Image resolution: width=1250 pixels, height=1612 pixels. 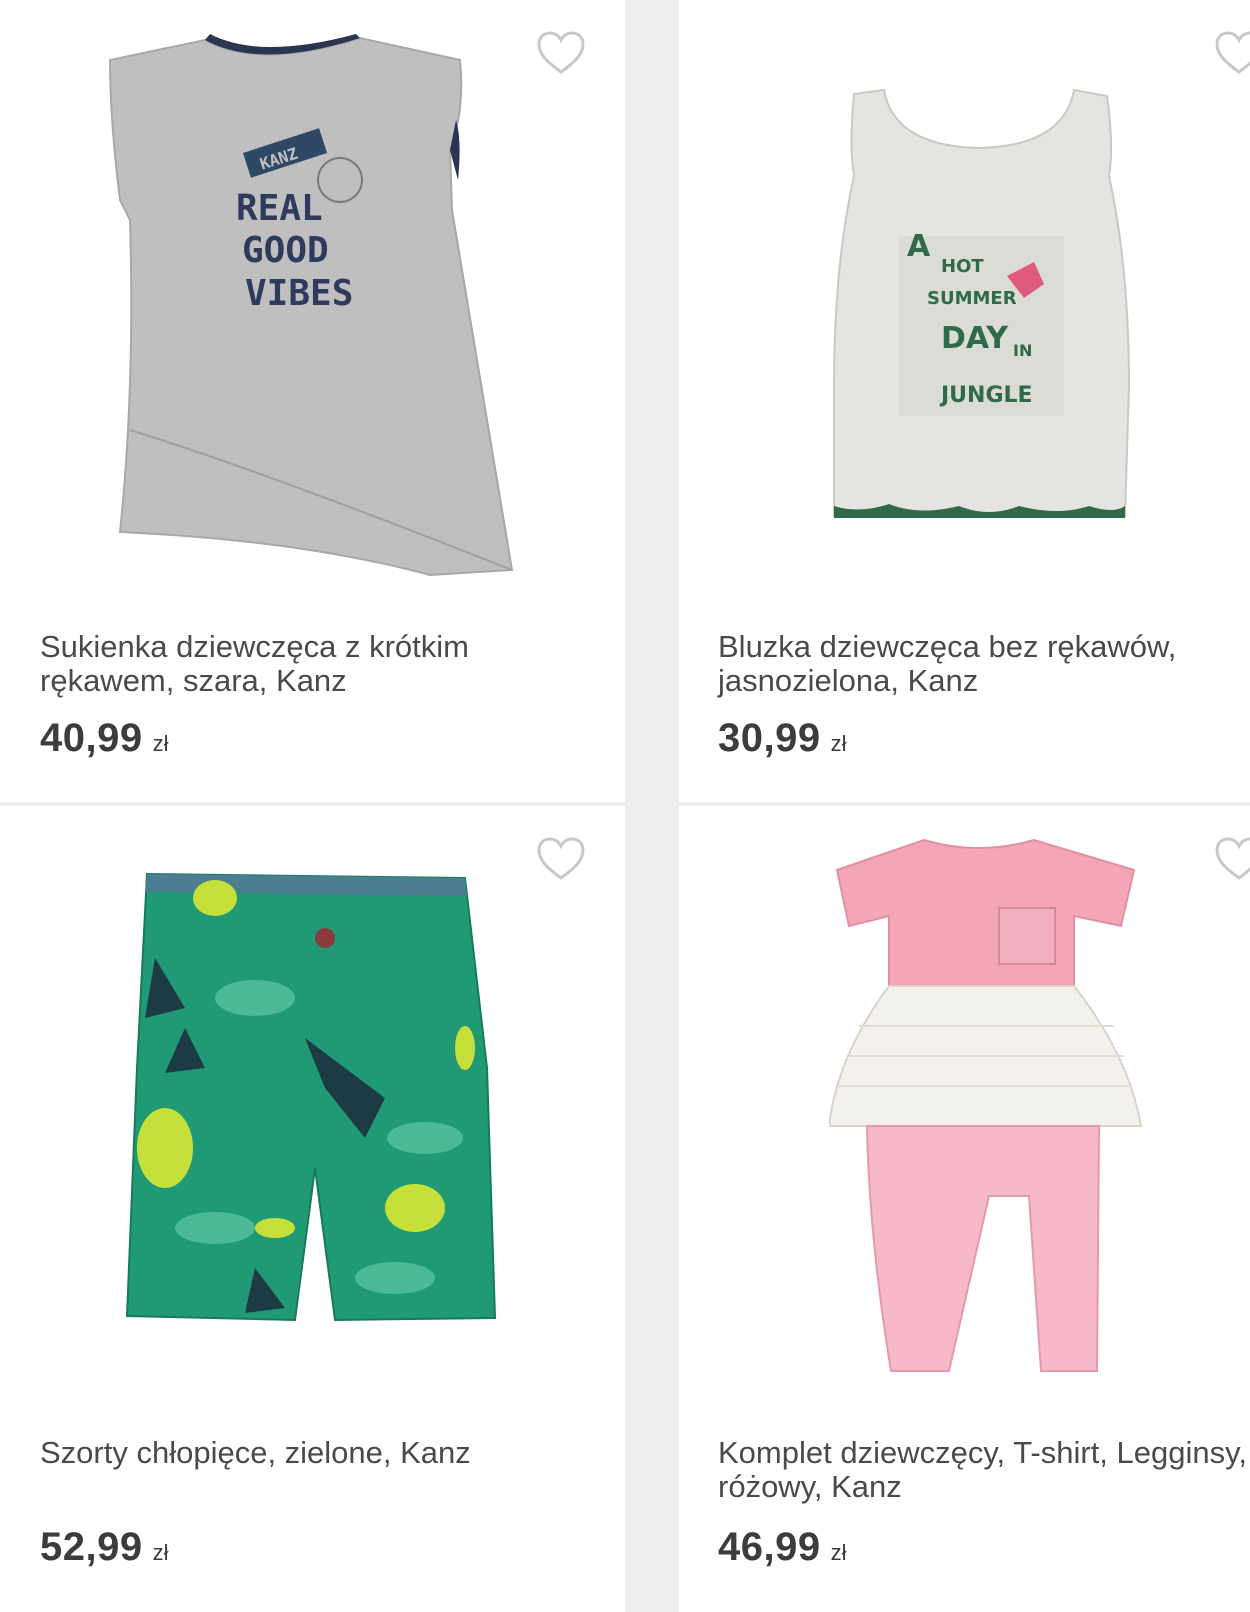 I want to click on price-value: 52,99, so click(x=91, y=1547).